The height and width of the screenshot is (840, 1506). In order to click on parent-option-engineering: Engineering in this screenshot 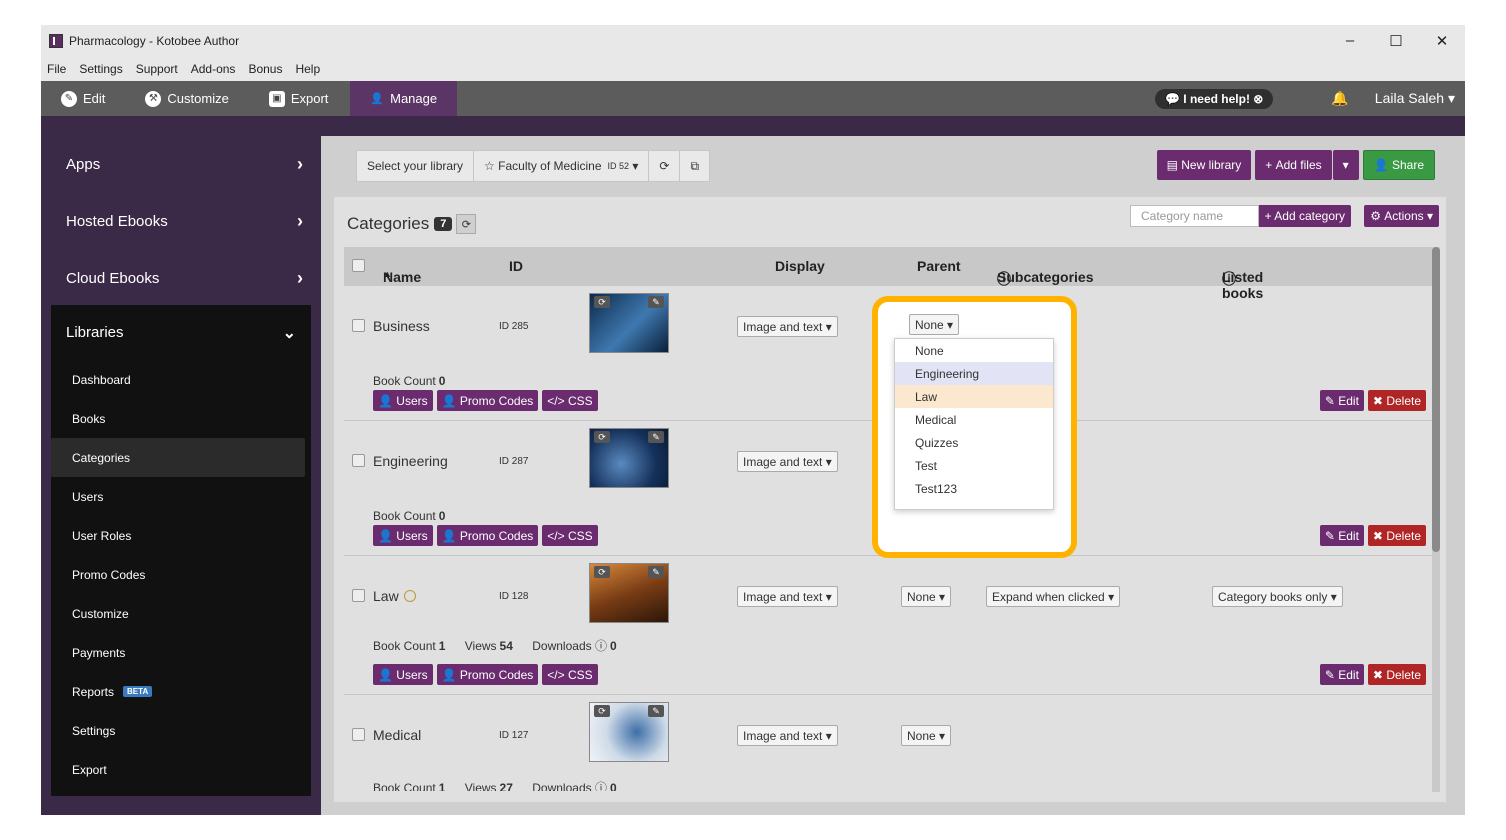, I will do `click(974, 373)`.